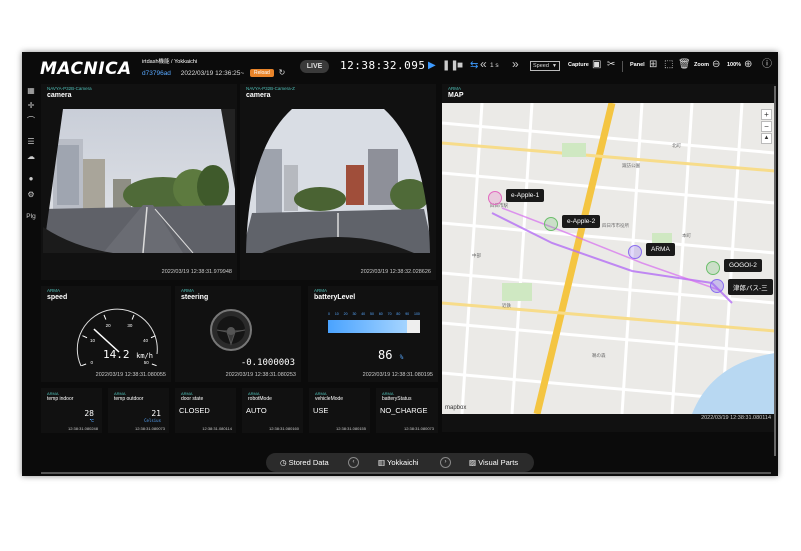  Describe the element at coordinates (282, 72) in the screenshot. I see `refresh-icon: ↻` at that location.